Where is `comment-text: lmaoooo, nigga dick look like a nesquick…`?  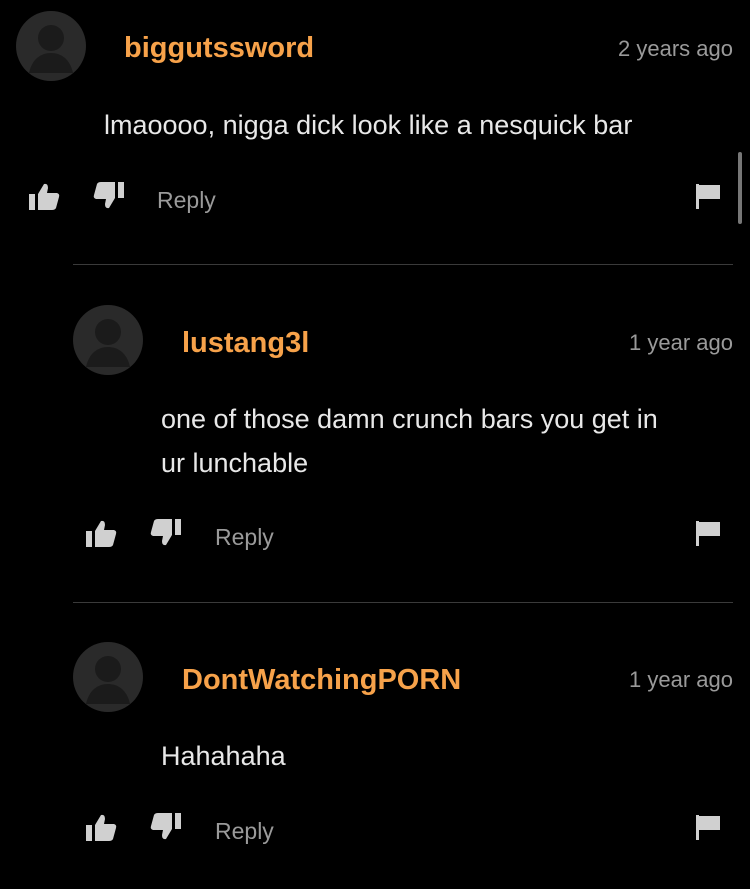
comment-text: lmaoooo, nigga dick look like a nesquick… is located at coordinates (368, 125).